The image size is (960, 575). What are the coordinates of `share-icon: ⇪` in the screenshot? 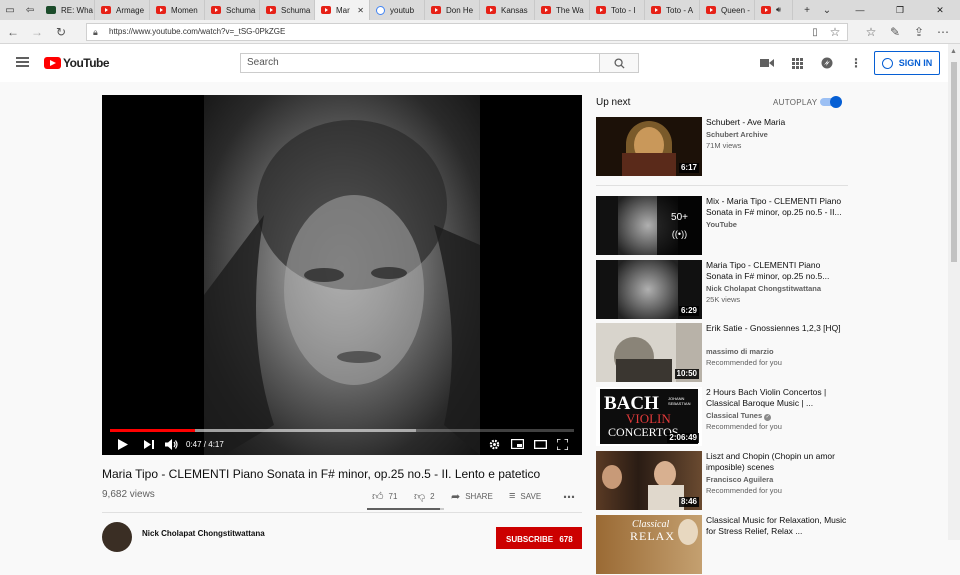 It's located at (919, 32).